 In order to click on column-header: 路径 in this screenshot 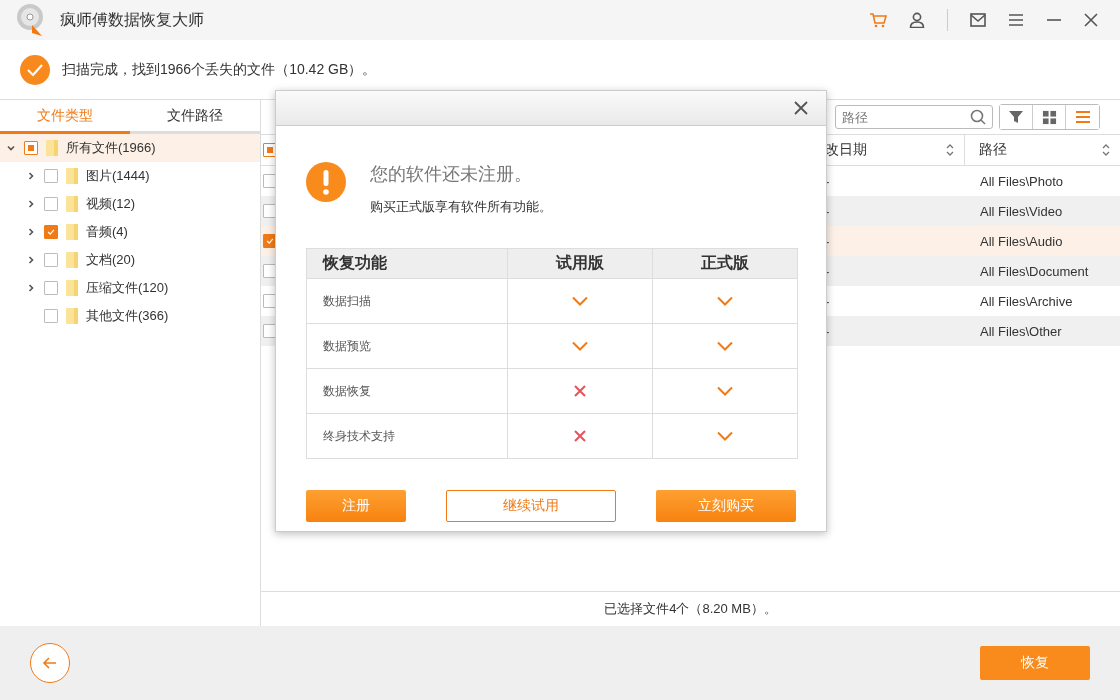, I will do `click(1042, 150)`.